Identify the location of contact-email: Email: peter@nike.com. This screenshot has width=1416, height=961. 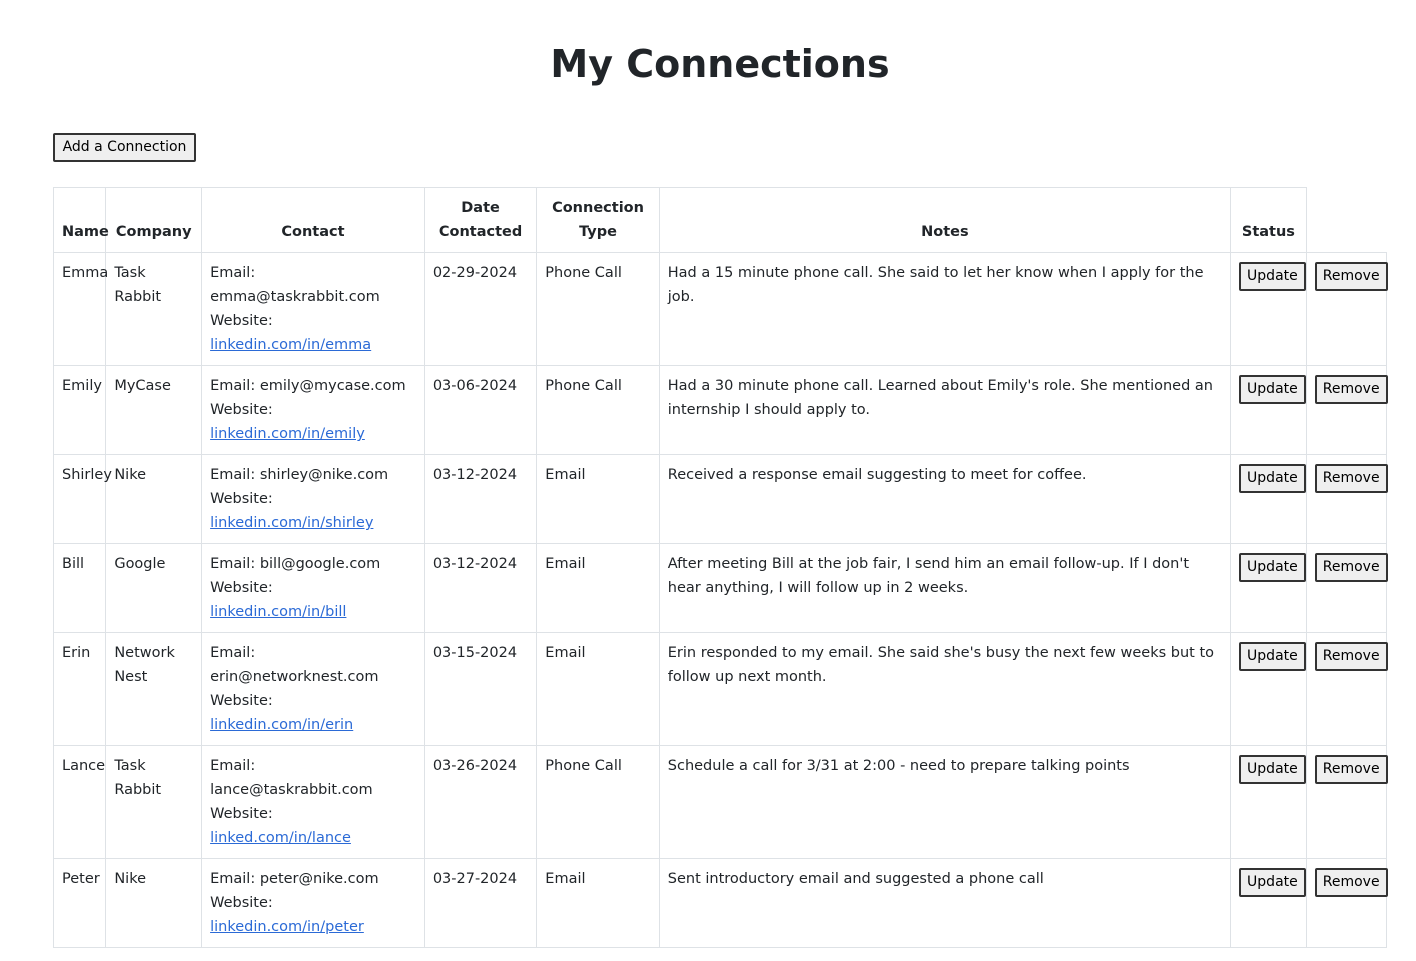
(294, 879).